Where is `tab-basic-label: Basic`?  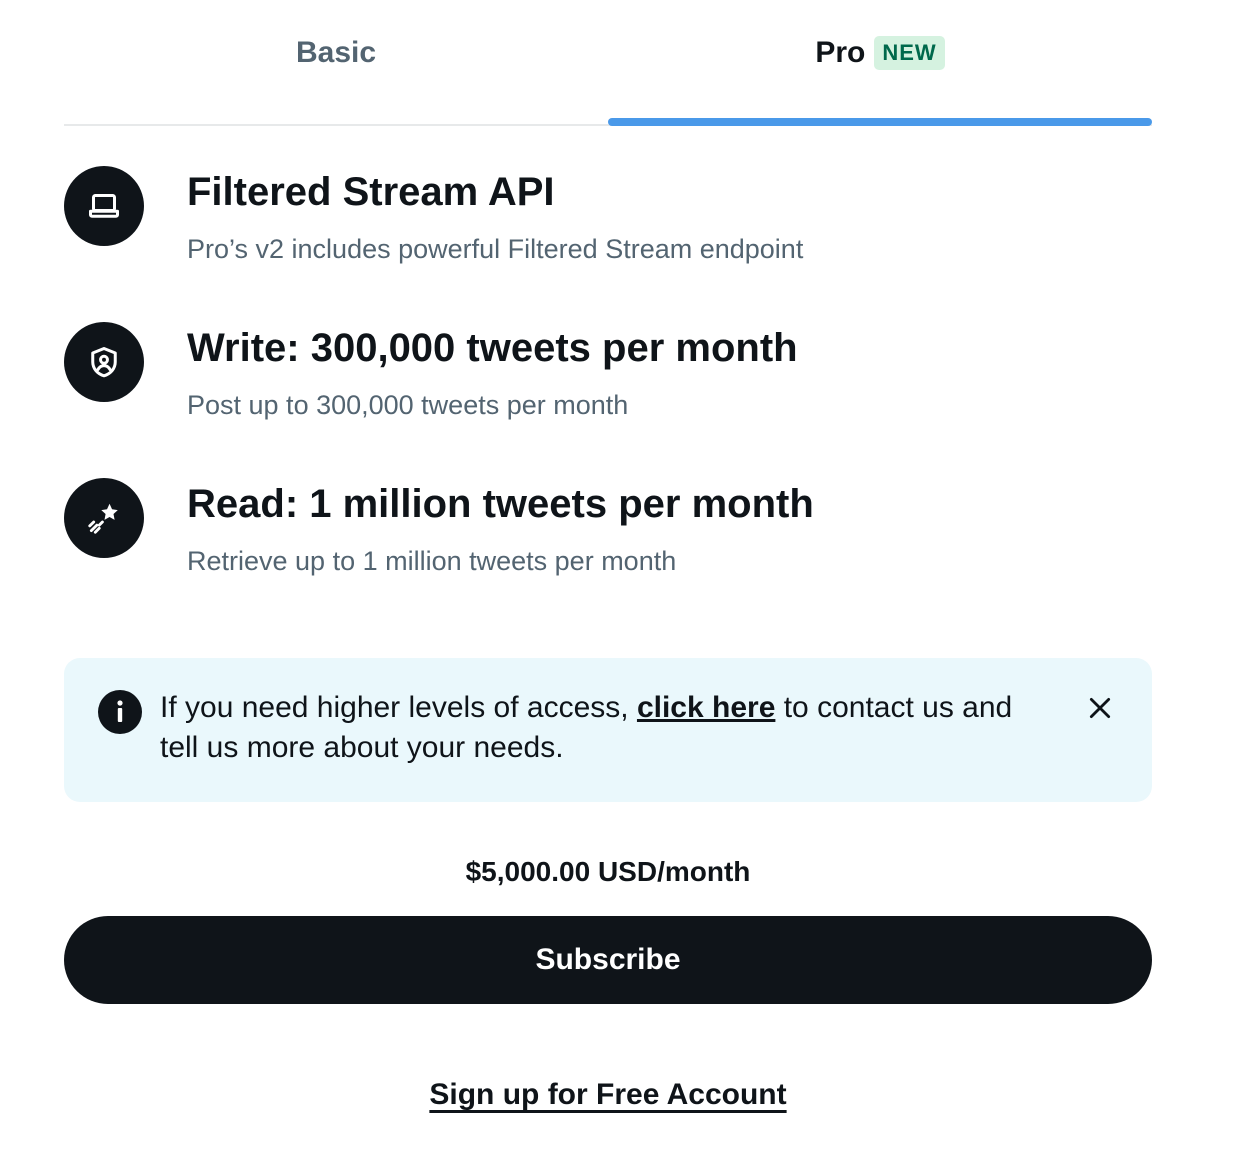 tab-basic-label: Basic is located at coordinates (336, 52).